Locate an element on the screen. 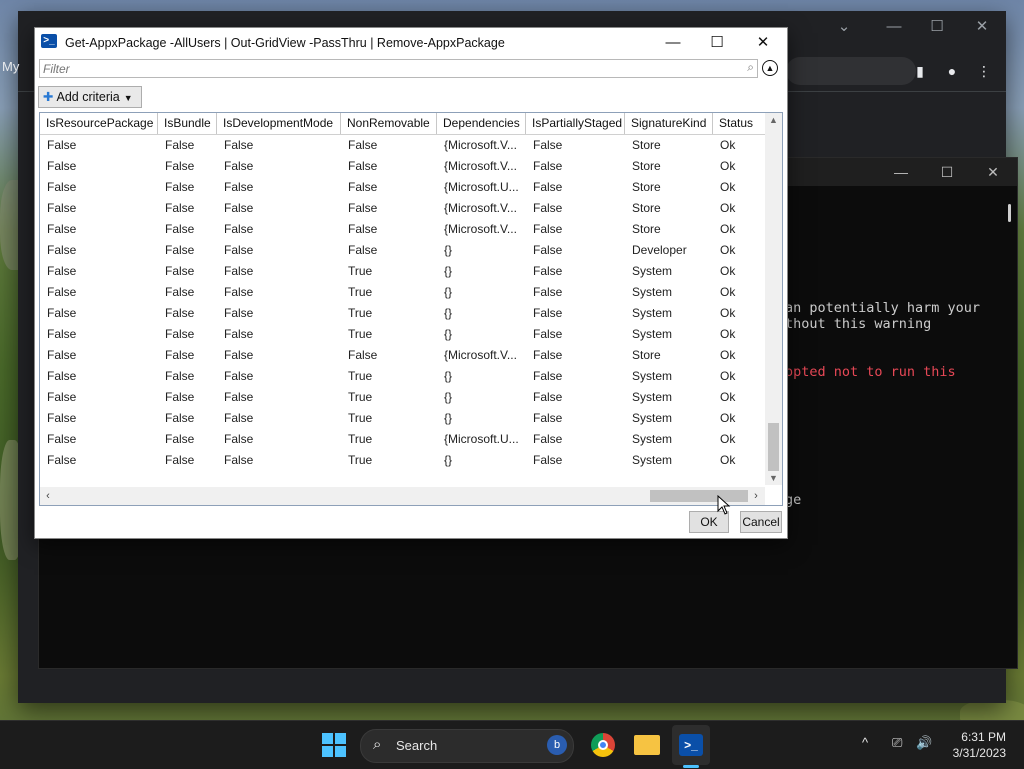 The height and width of the screenshot is (769, 1024). column-header: Status is located at coordinates (741, 123).